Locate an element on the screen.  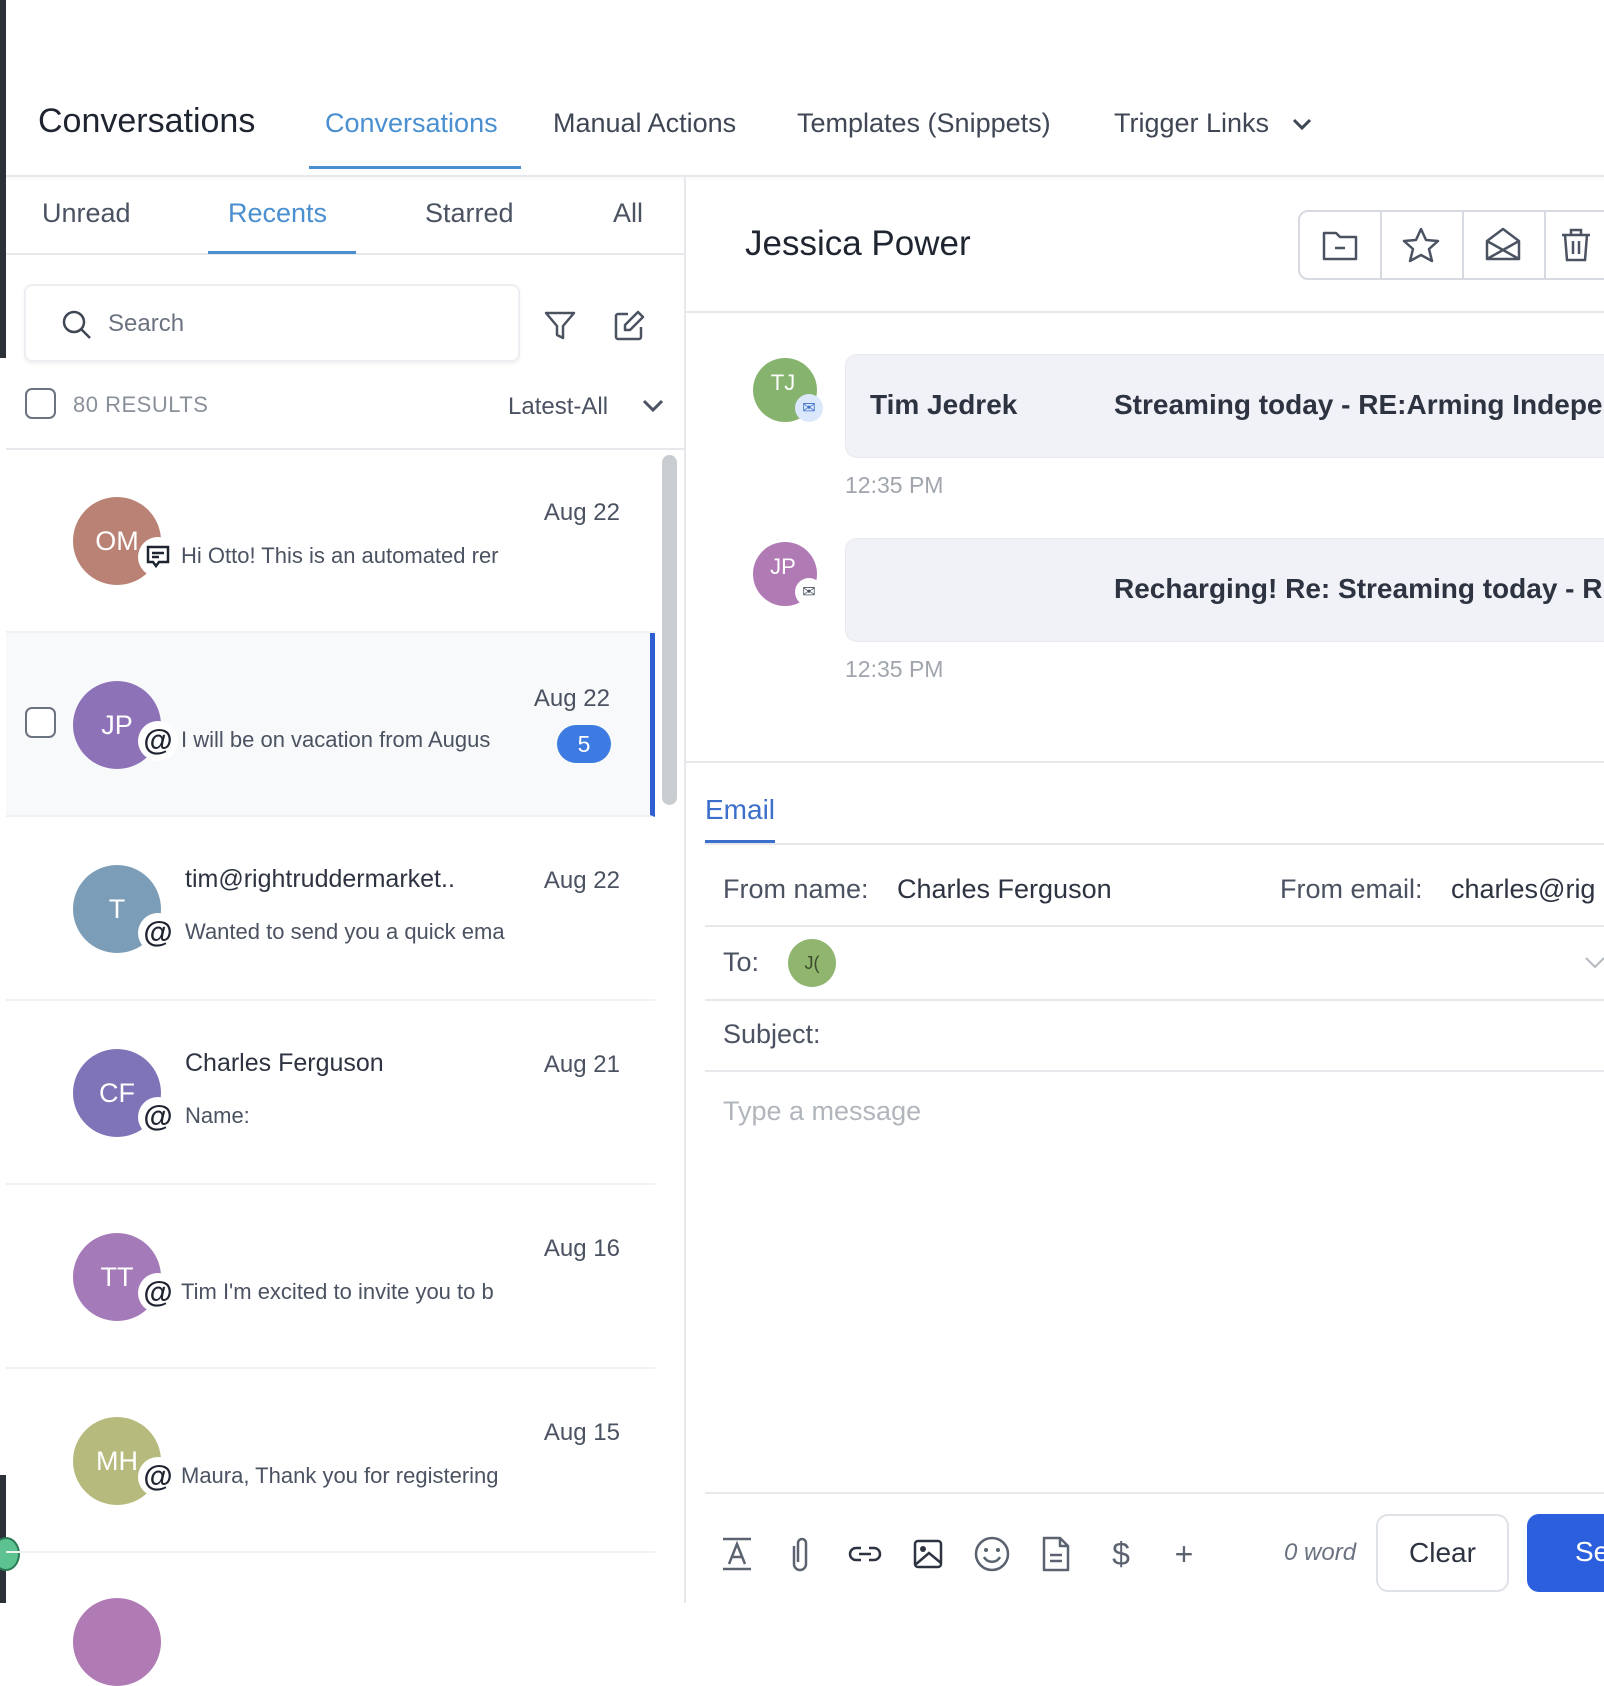
link-icon is located at coordinates (865, 1554).